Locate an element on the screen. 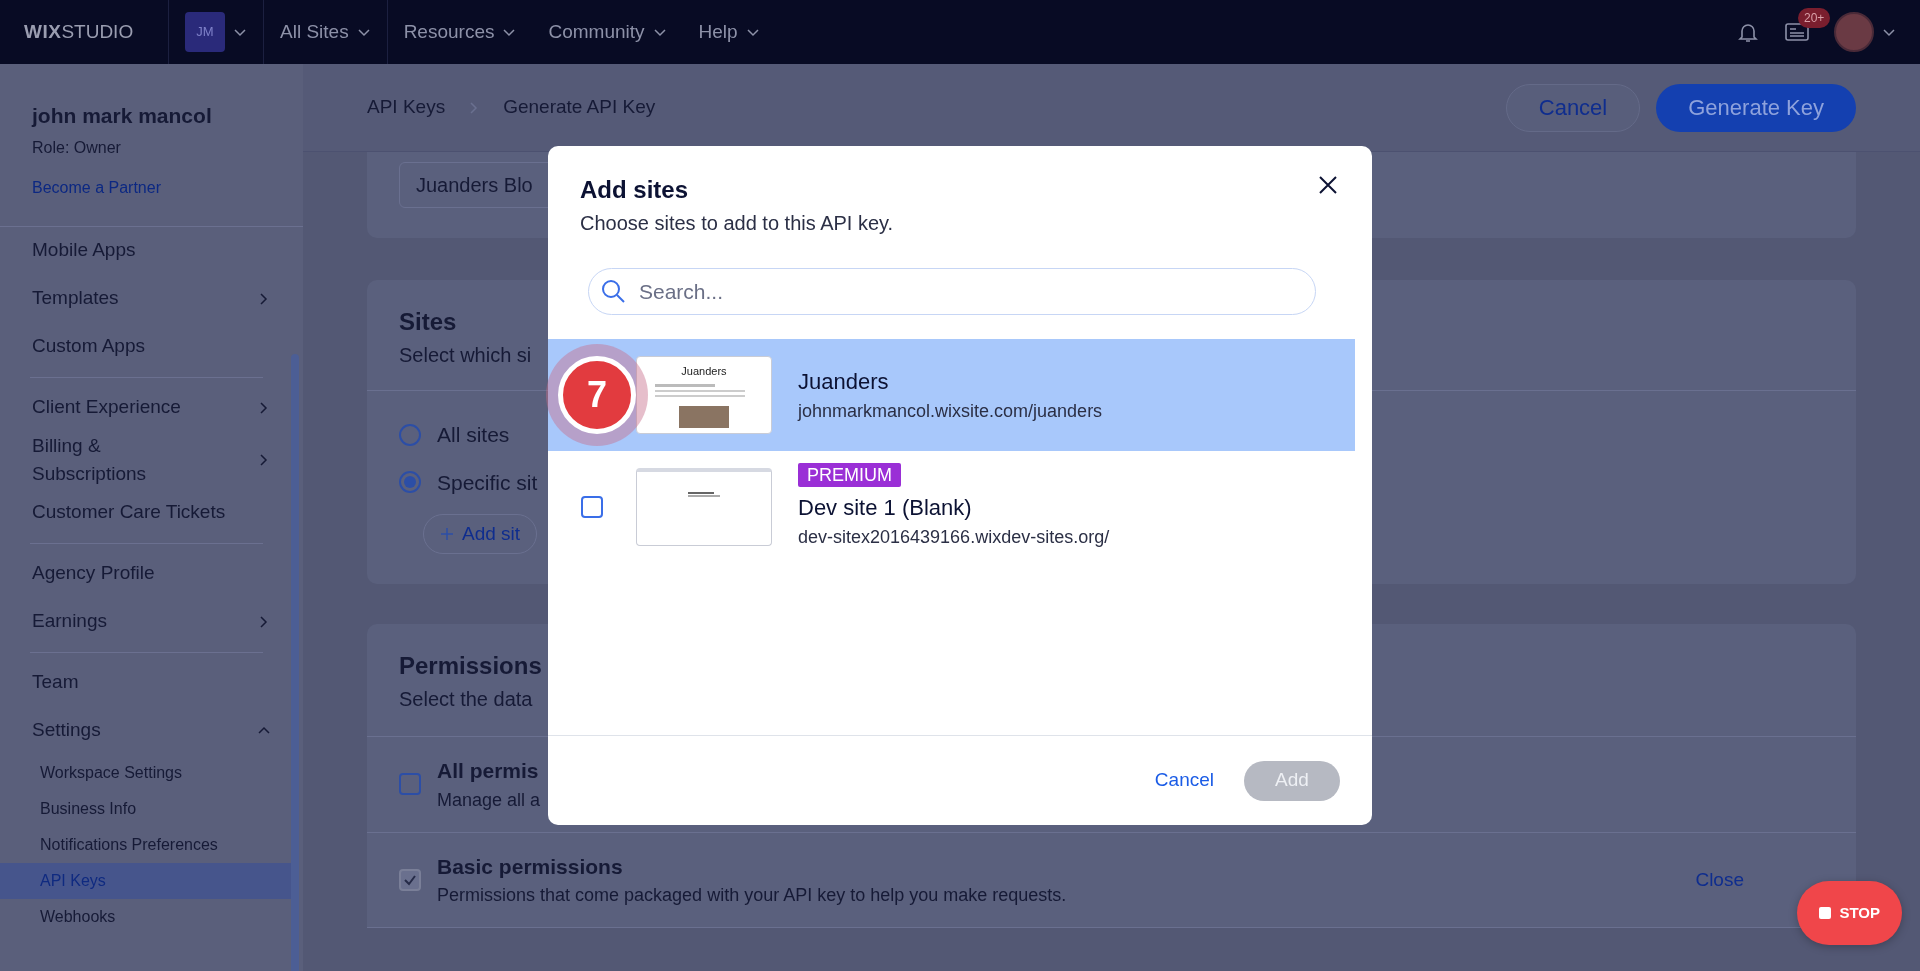 This screenshot has height=971, width=1920. sidebar-subitem: Business Info is located at coordinates (147, 808).